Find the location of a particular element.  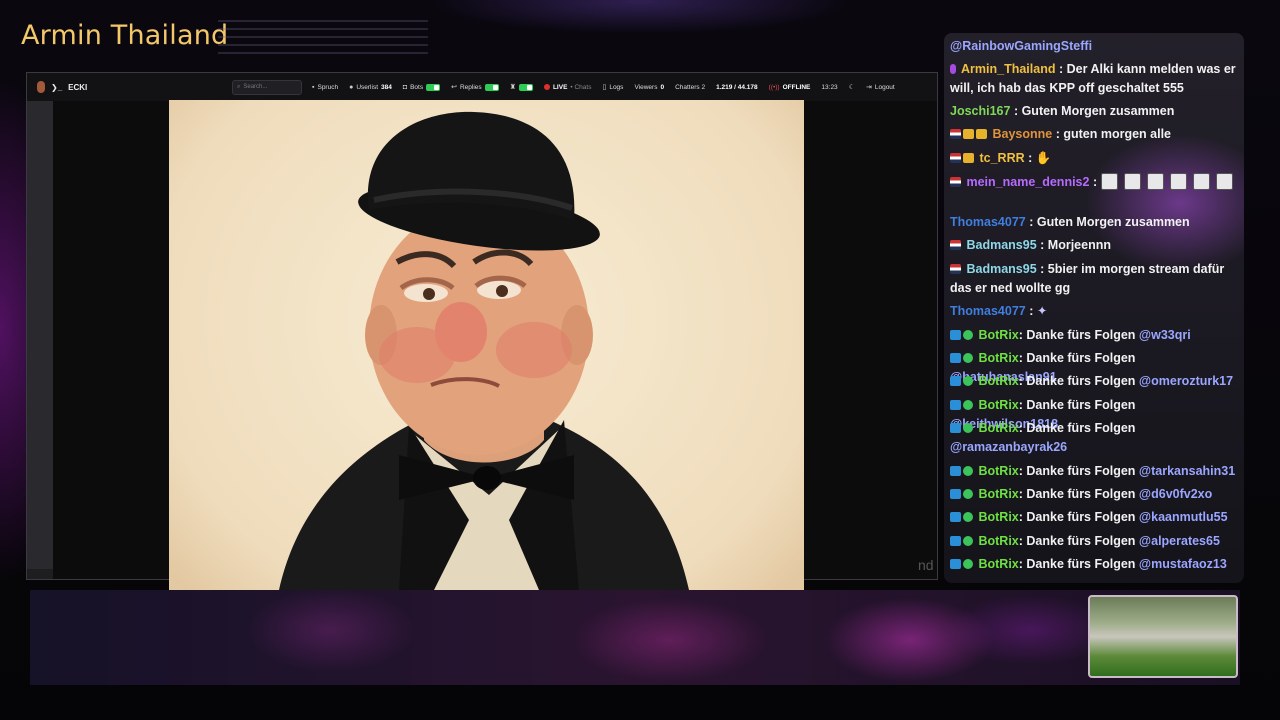

chat-message: @RainbowGamingSteffi is located at coordinates (1096, 46).